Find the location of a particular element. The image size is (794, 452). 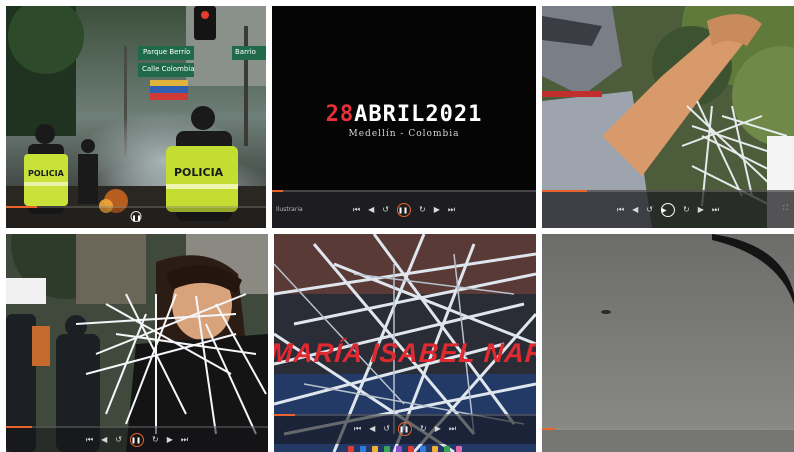

fullscreen-icon: ⛶ is located at coordinates (785, 208).